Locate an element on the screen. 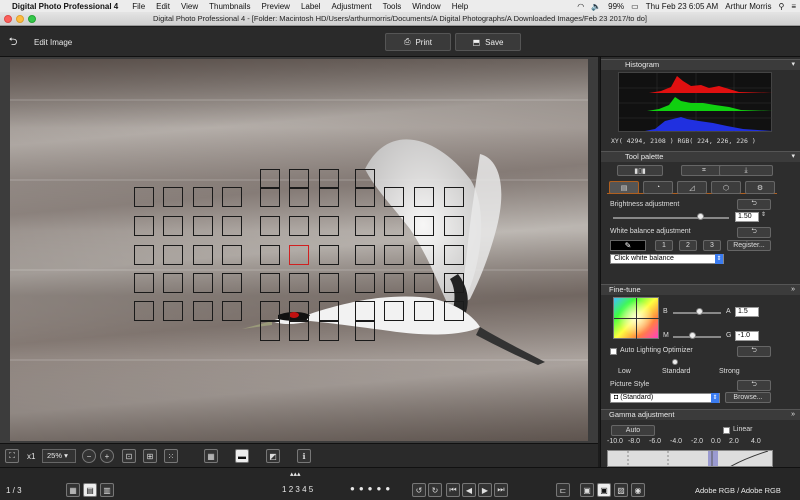 The image size is (800, 500). zoom-1x-button: x1 is located at coordinates (31, 456).